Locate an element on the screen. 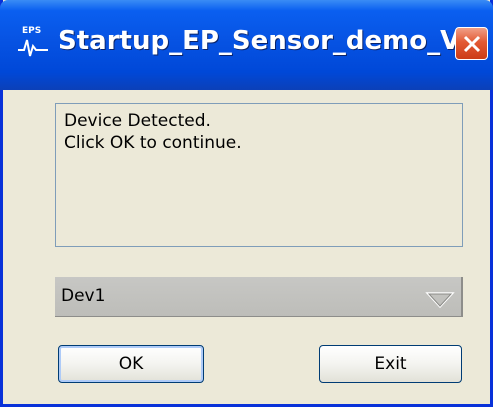 The width and height of the screenshot is (493, 407). dropdown-selected-value: Dev1 is located at coordinates (83, 296).